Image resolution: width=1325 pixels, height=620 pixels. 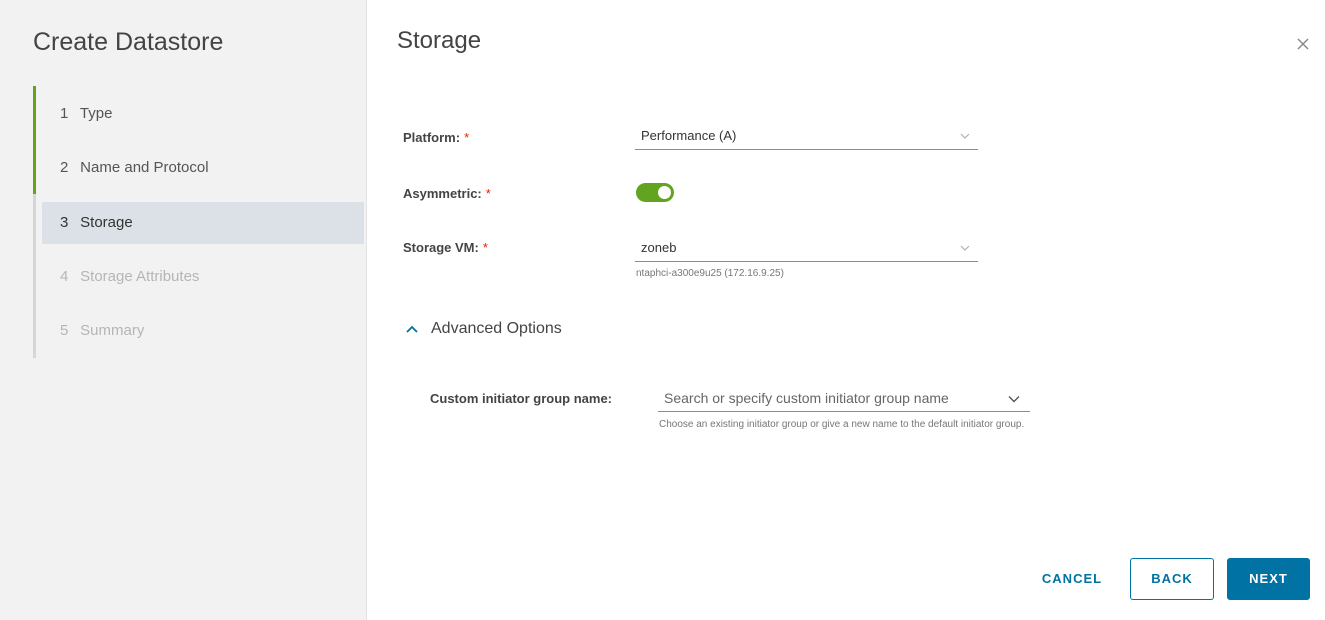 I want to click on wizard-title: Create Datastore, so click(x=128, y=42).